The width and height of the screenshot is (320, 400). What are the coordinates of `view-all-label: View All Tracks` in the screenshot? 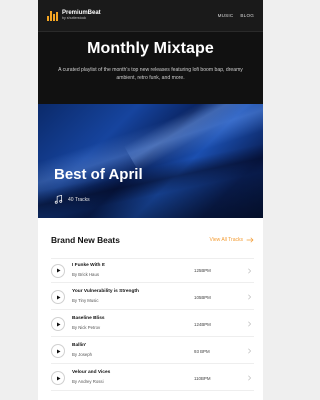 It's located at (226, 240).